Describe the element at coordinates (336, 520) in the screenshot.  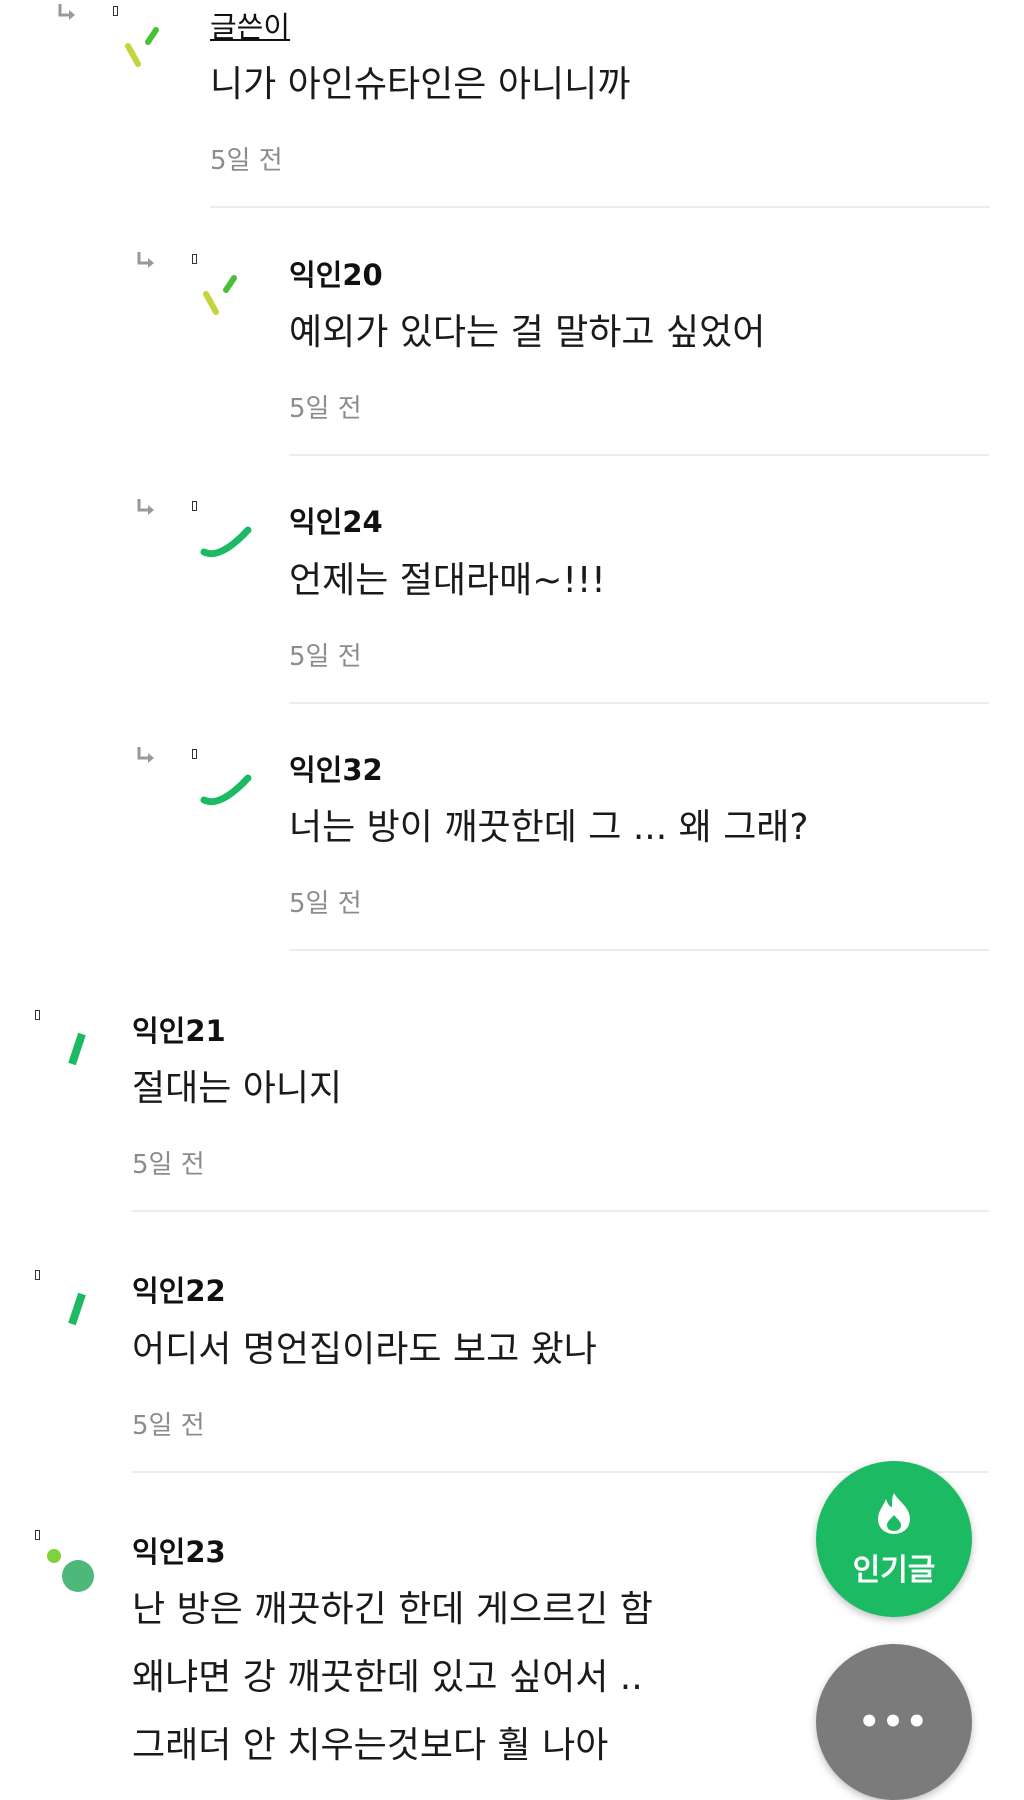
I see `comment-author: 익인24` at that location.